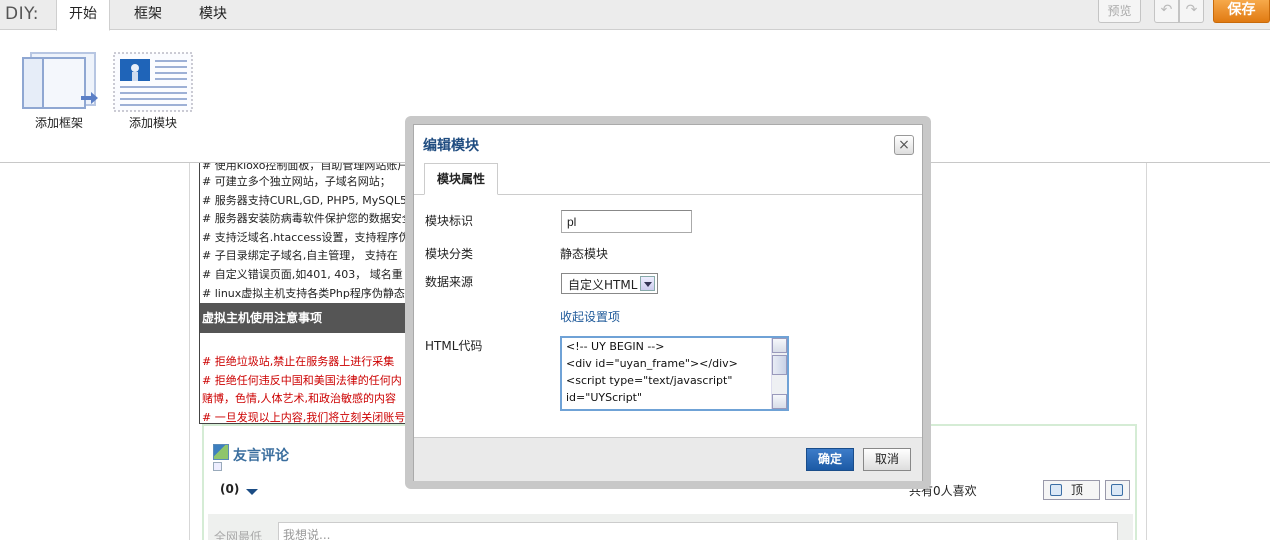 The width and height of the screenshot is (1270, 540). What do you see at coordinates (779, 345) in the screenshot?
I see `scroll-up-icon` at bounding box center [779, 345].